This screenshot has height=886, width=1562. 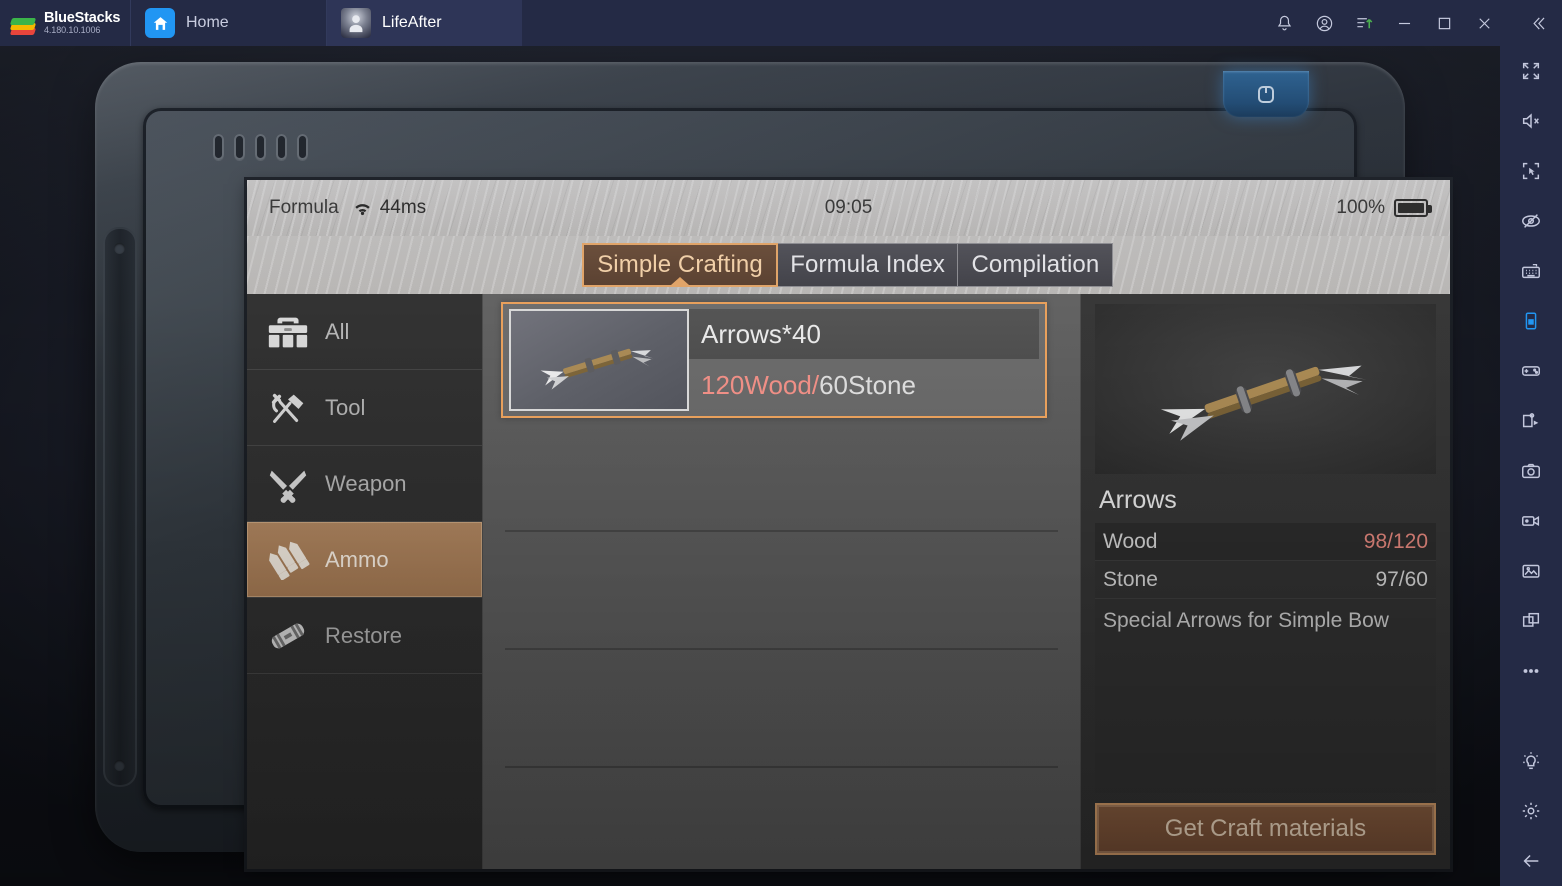 What do you see at coordinates (288, 636) in the screenshot?
I see `bandage-icon` at bounding box center [288, 636].